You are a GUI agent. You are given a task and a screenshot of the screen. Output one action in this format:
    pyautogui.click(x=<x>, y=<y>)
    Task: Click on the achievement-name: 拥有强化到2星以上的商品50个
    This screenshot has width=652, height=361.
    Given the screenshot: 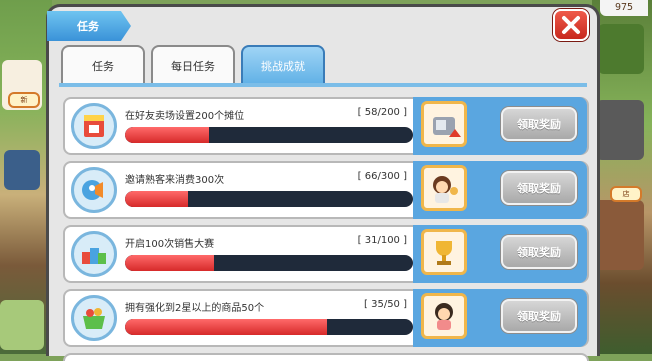 What is the action you would take?
    pyautogui.click(x=195, y=308)
    